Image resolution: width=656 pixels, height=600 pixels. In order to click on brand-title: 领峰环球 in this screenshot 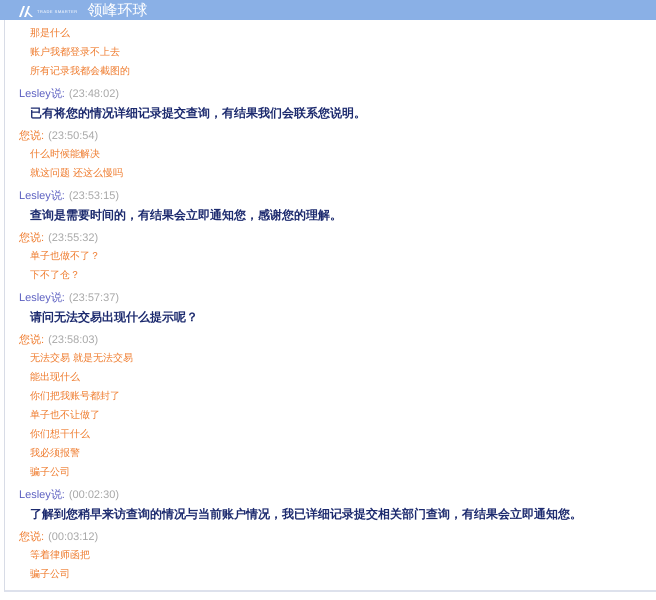, I will do `click(118, 10)`.